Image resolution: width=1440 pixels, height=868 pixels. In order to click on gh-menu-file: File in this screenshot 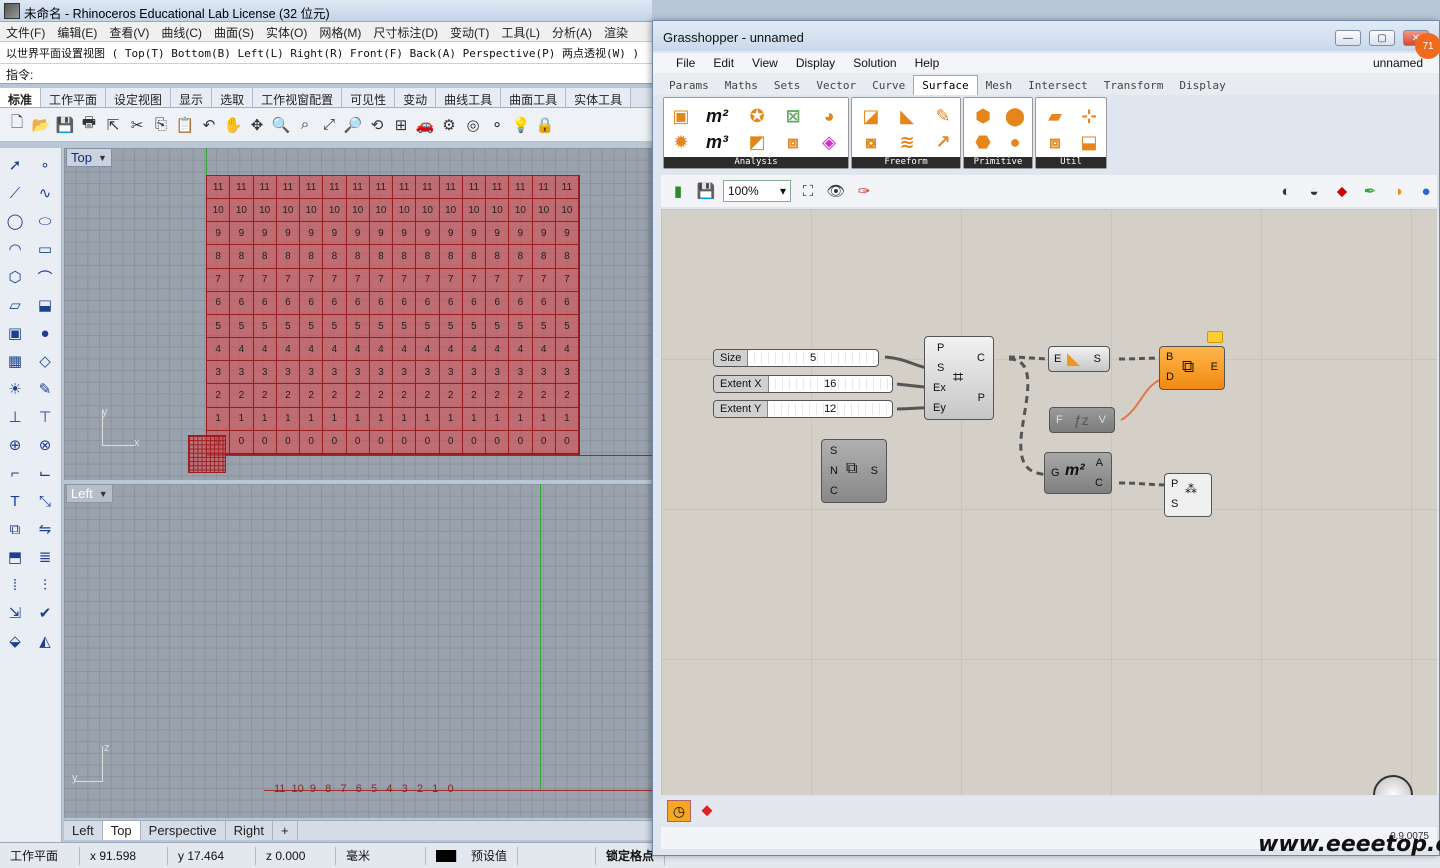, I will do `click(685, 63)`.